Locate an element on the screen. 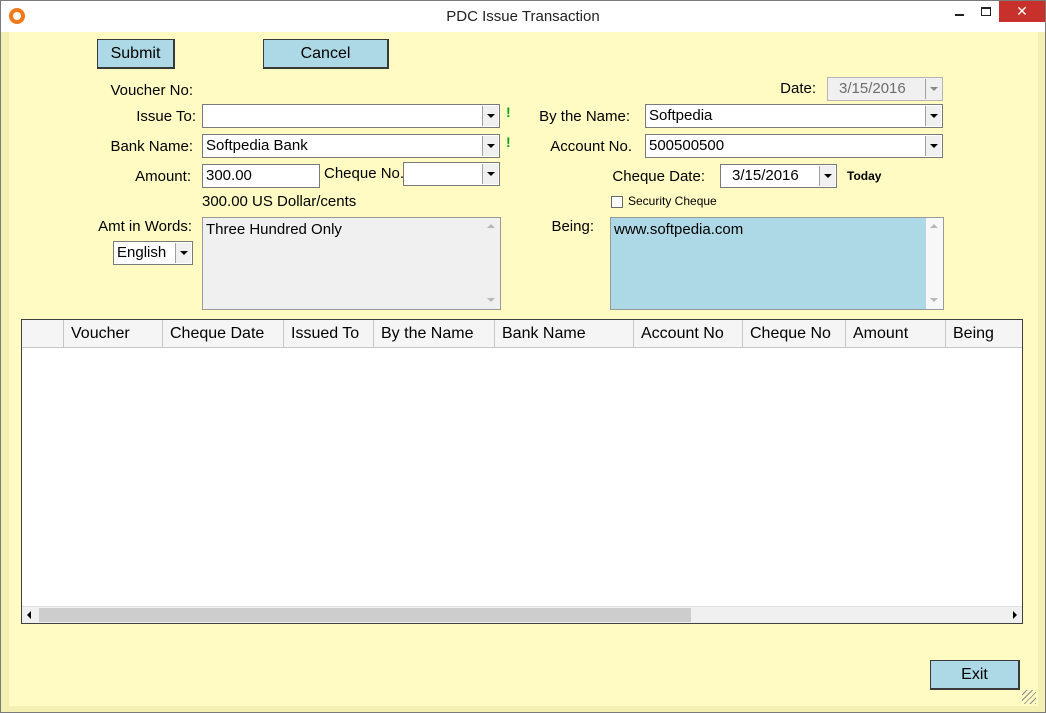 The height and width of the screenshot is (713, 1046). column-header-being: Being is located at coordinates (984, 333).